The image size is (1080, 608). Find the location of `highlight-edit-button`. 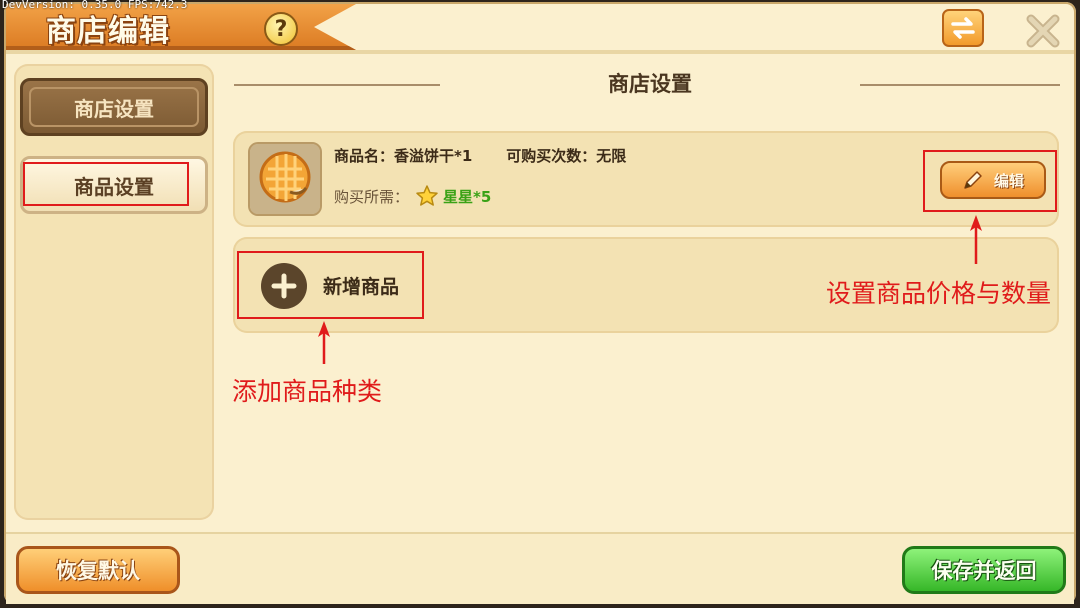

highlight-edit-button is located at coordinates (990, 181).